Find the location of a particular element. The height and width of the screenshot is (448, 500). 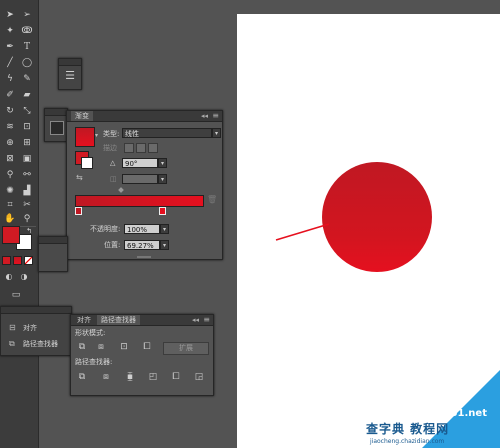

pointer-arrow-line is located at coordinates (302, 232).